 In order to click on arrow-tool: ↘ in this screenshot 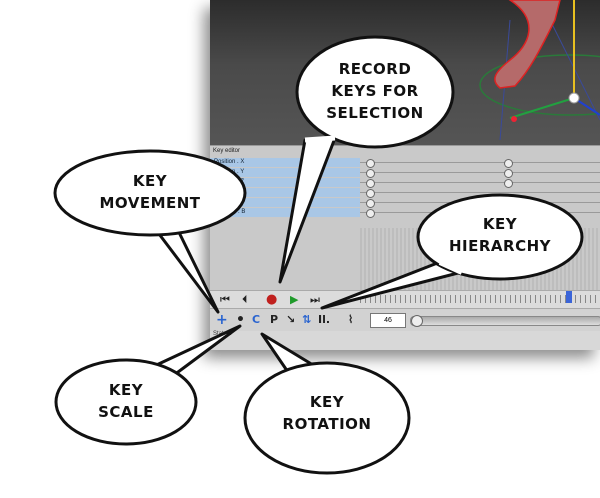, I will do `click(290, 320)`.